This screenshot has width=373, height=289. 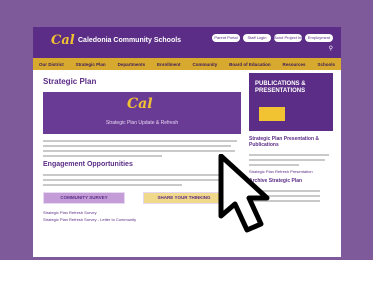 What do you see at coordinates (51, 64) in the screenshot?
I see `nav-item-our-district: Our District` at bounding box center [51, 64].